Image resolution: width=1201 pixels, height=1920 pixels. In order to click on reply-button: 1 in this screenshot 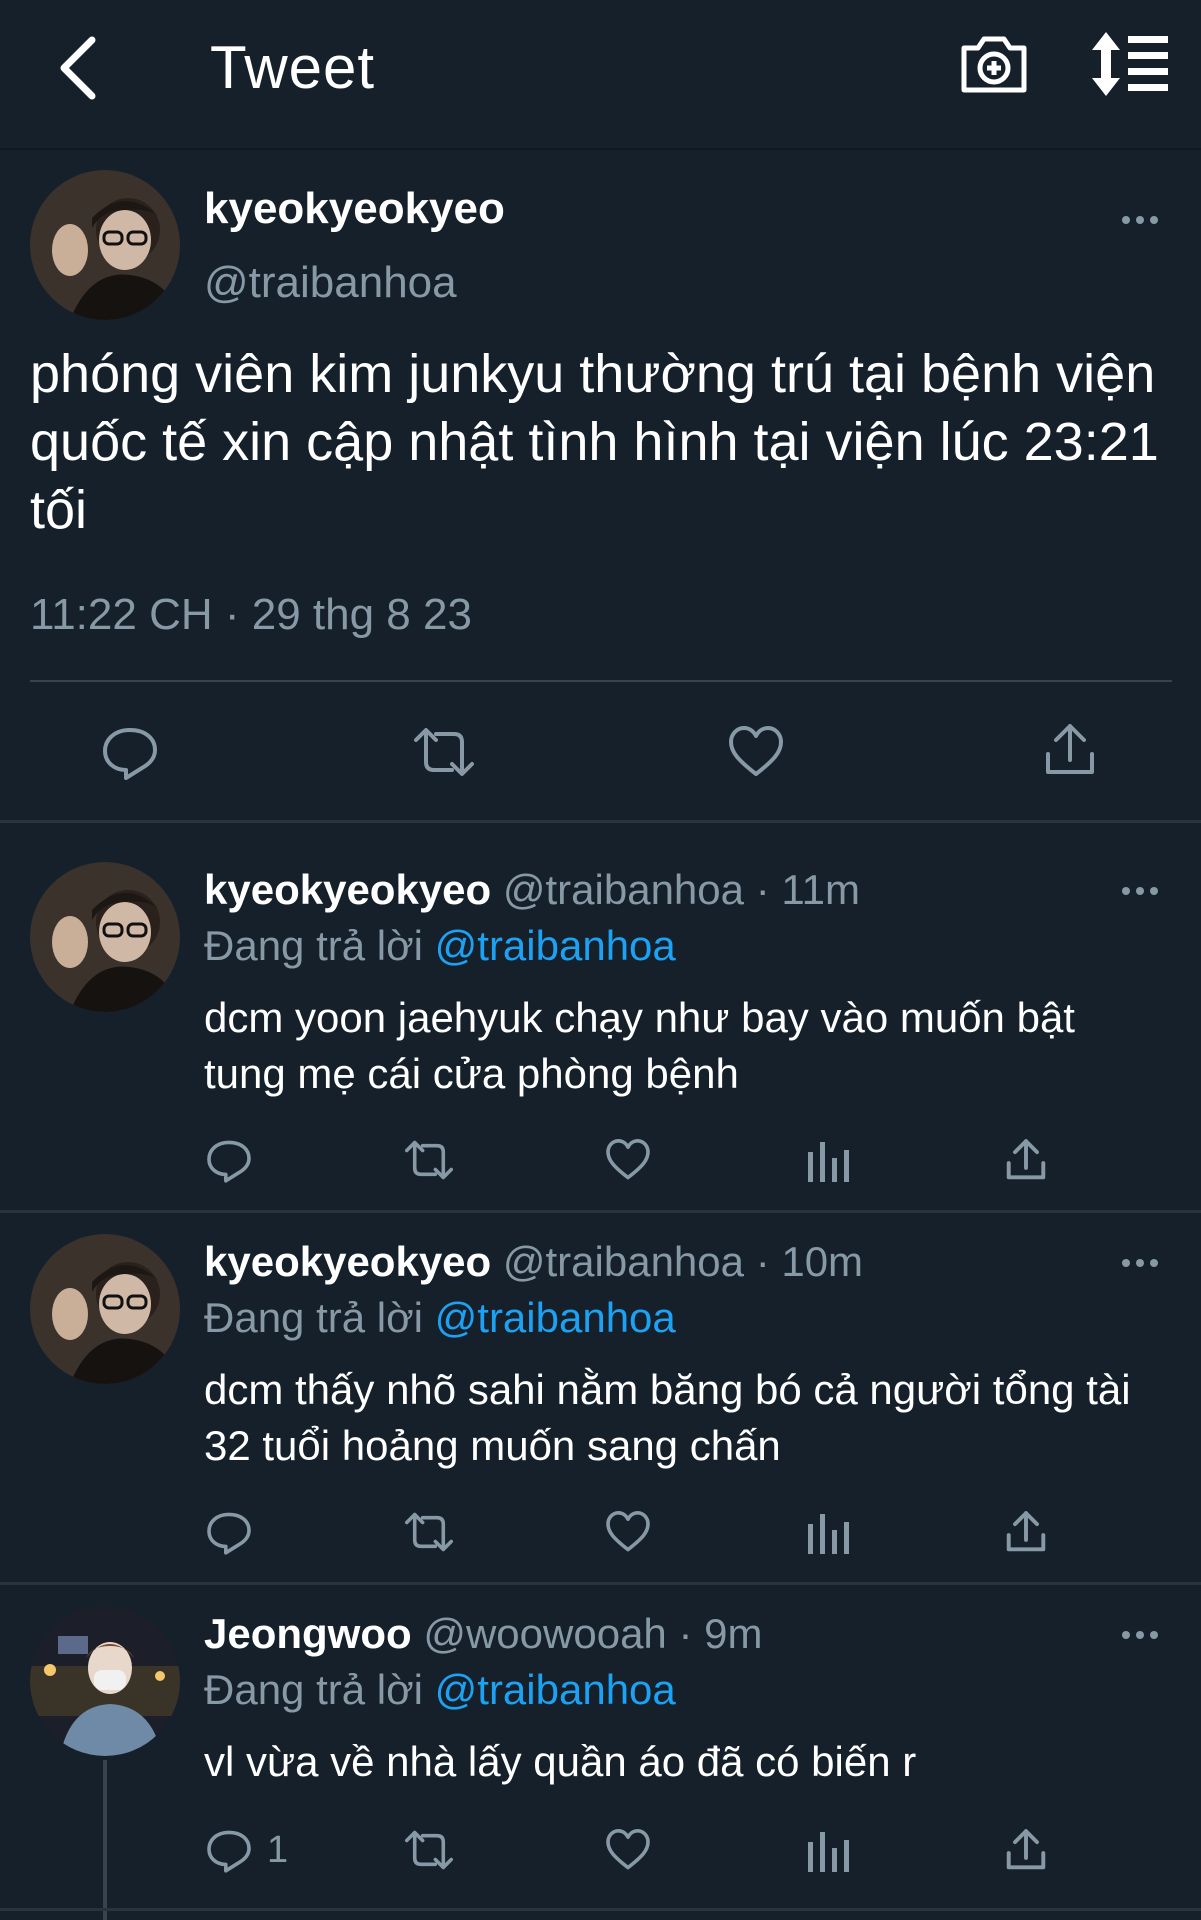, I will do `click(246, 1850)`.